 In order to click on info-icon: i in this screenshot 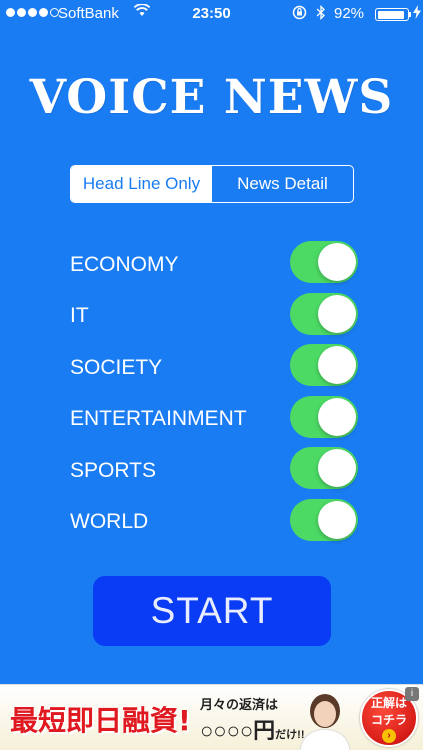, I will do `click(412, 694)`.